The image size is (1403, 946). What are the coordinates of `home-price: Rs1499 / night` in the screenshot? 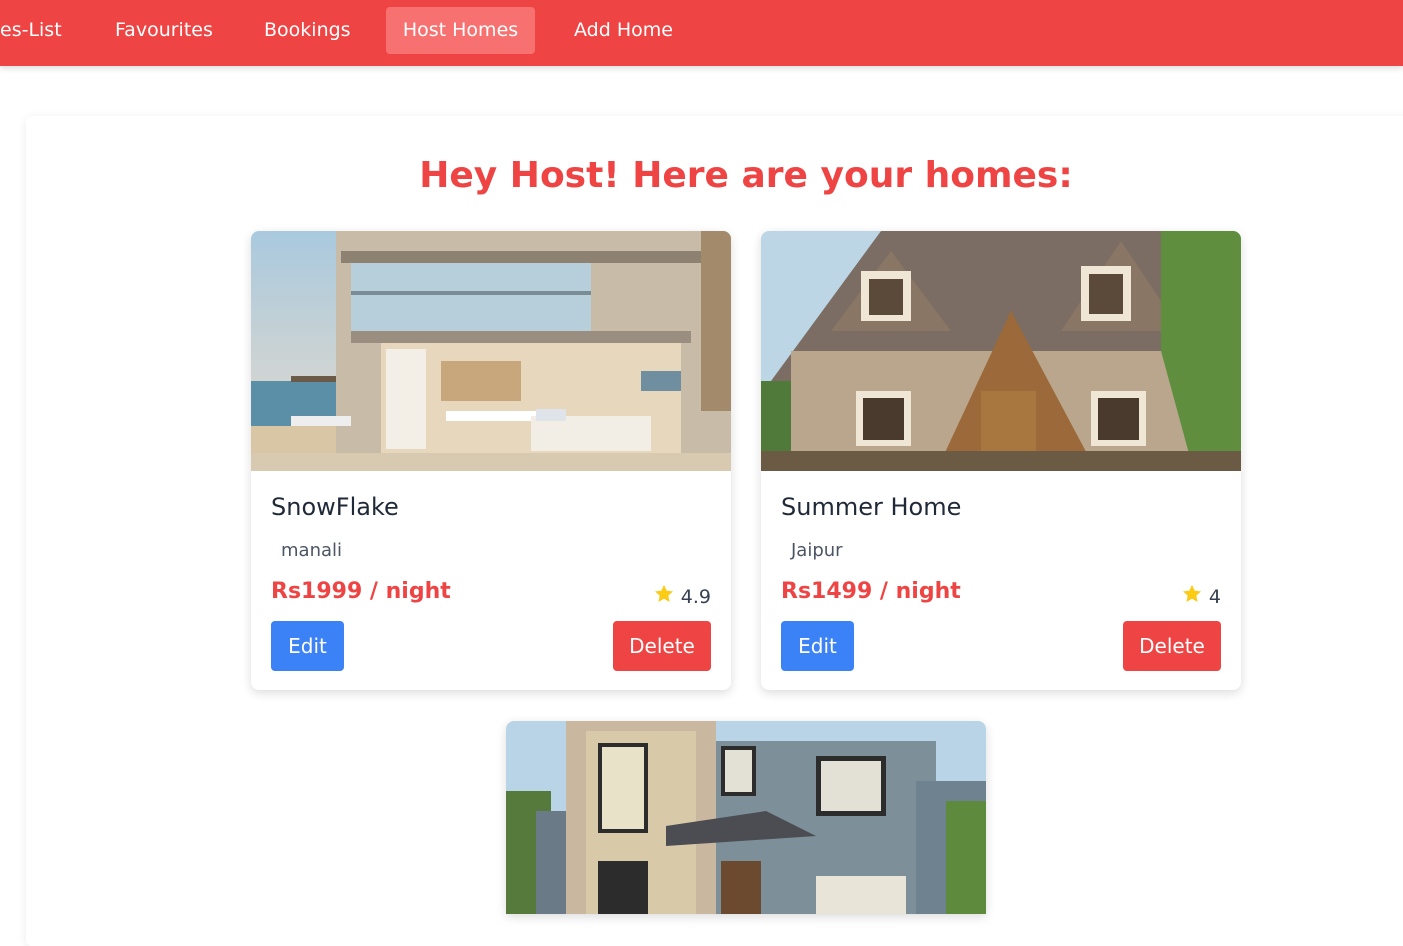 It's located at (871, 591).